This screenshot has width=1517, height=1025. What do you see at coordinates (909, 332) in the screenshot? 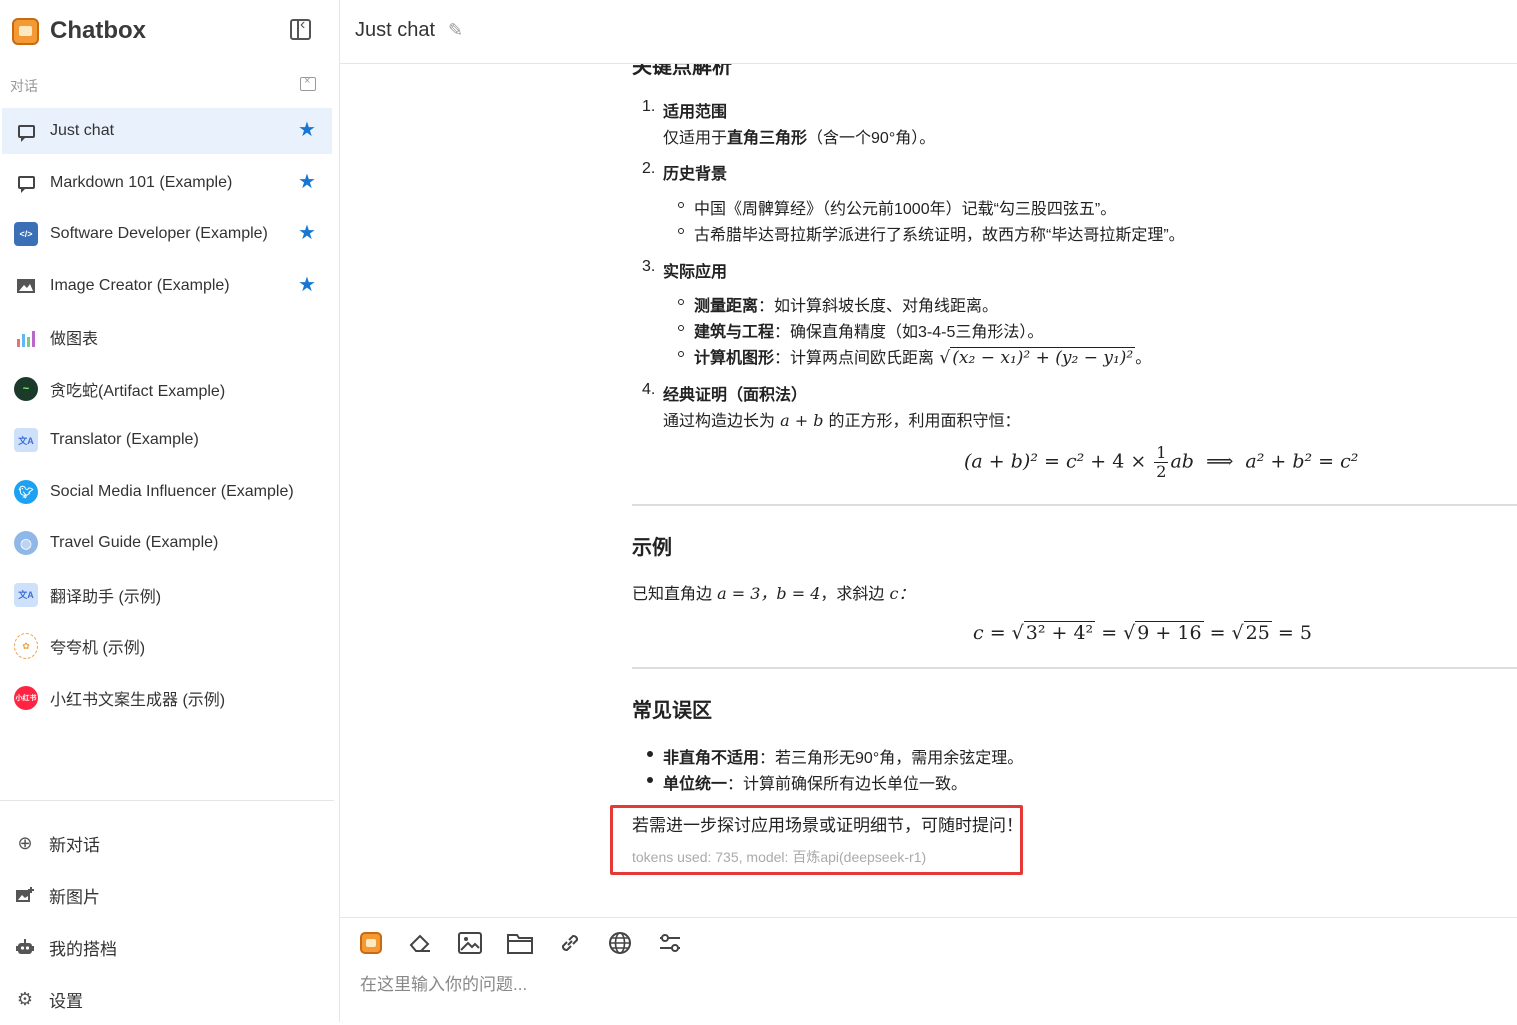
I see `bullet-text: ：确保直角精度（如3-4-5三角形法）。` at bounding box center [909, 332].